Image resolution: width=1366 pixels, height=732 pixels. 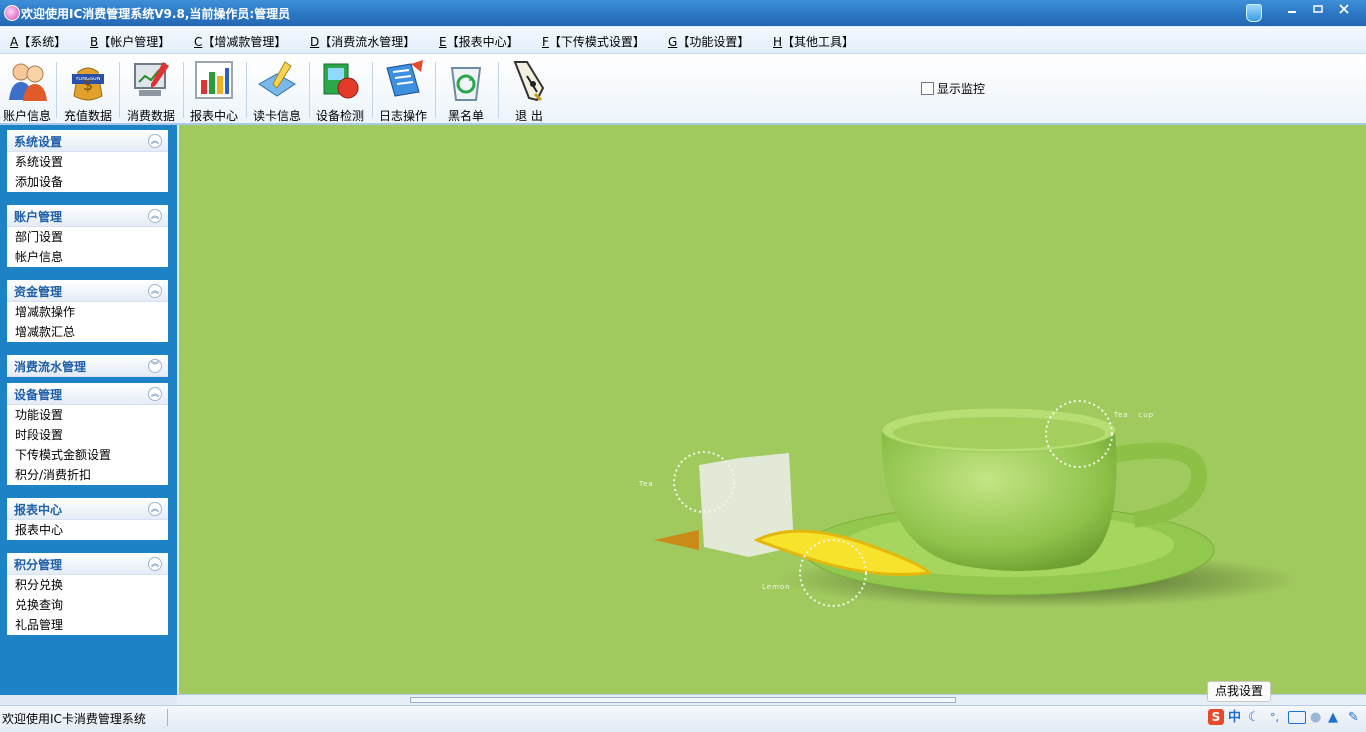 I want to click on user-icon: ●, so click(x=1315, y=718).